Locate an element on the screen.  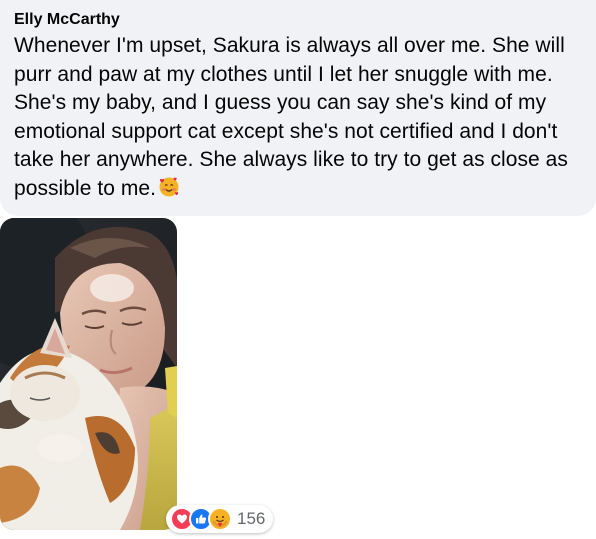
care-icon is located at coordinates (220, 519).